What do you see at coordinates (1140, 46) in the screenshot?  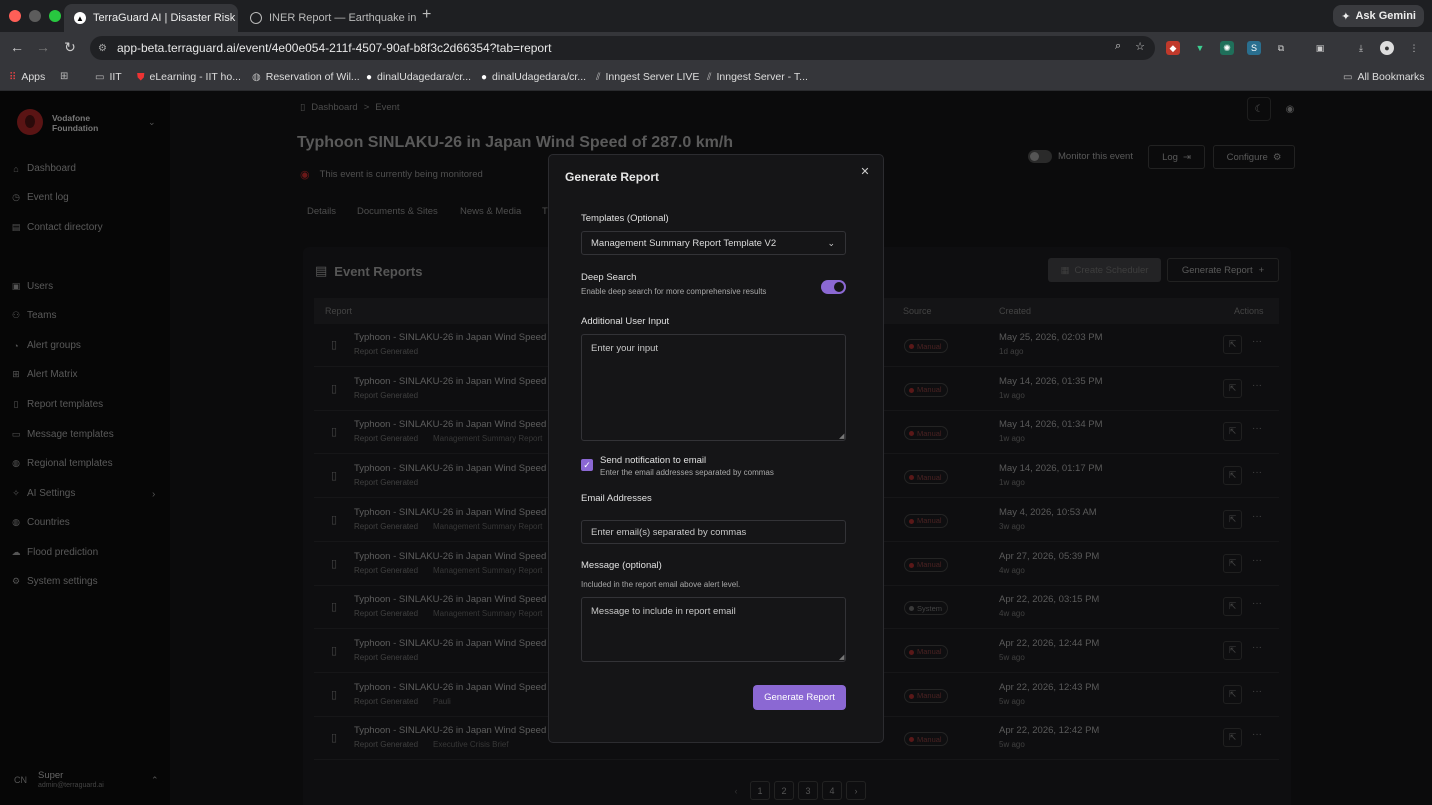 I see `bookmark-star-icon: ☆` at bounding box center [1140, 46].